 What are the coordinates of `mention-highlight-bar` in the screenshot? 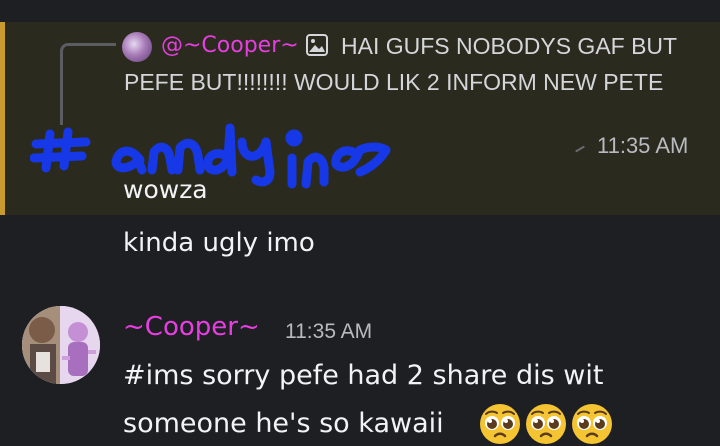 It's located at (2, 118).